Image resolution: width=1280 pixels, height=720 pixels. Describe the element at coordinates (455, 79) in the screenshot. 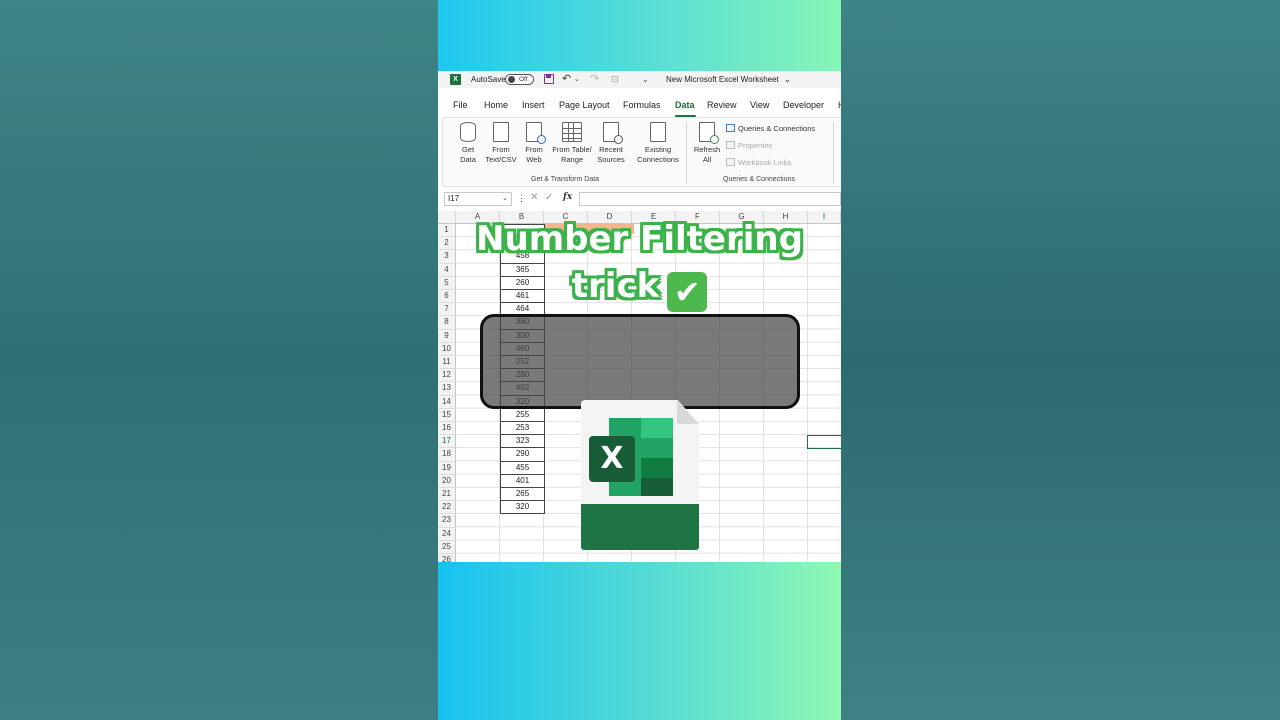

I see `excel-app-icon: X` at that location.